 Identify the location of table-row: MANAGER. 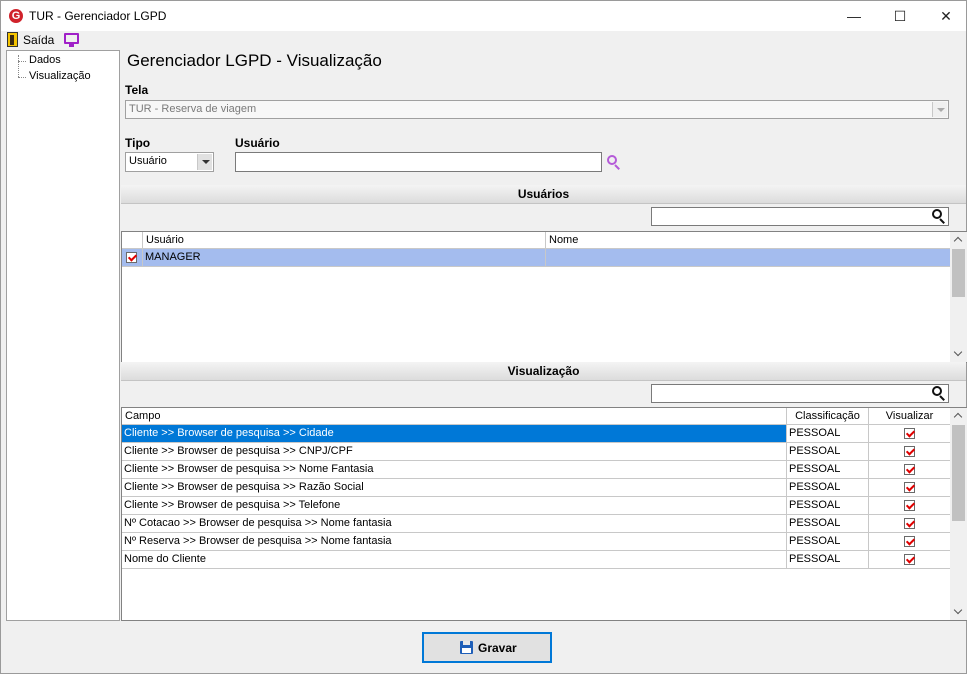
(536, 258).